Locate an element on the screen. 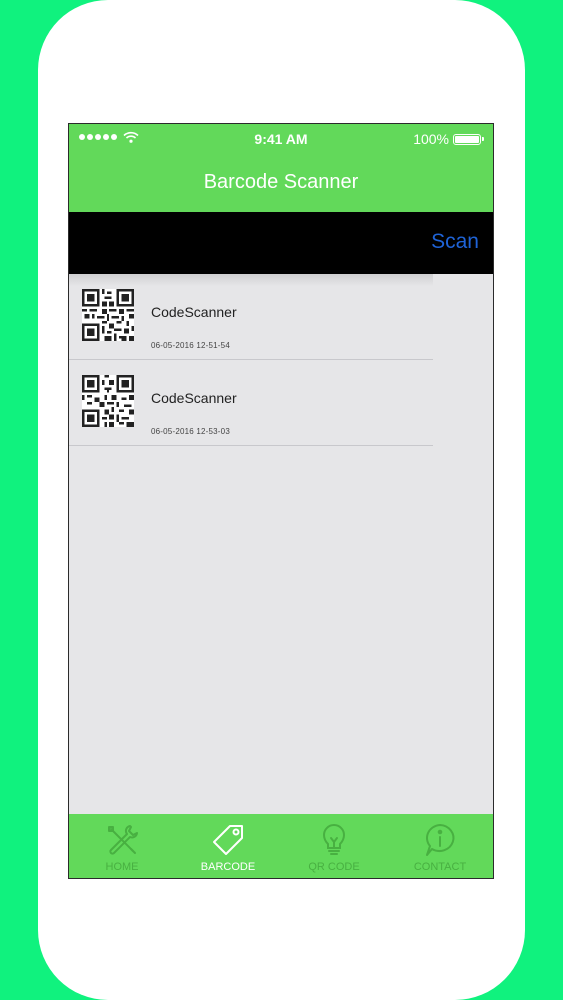 This screenshot has height=1000, width=563. battery-icon is located at coordinates (468, 139).